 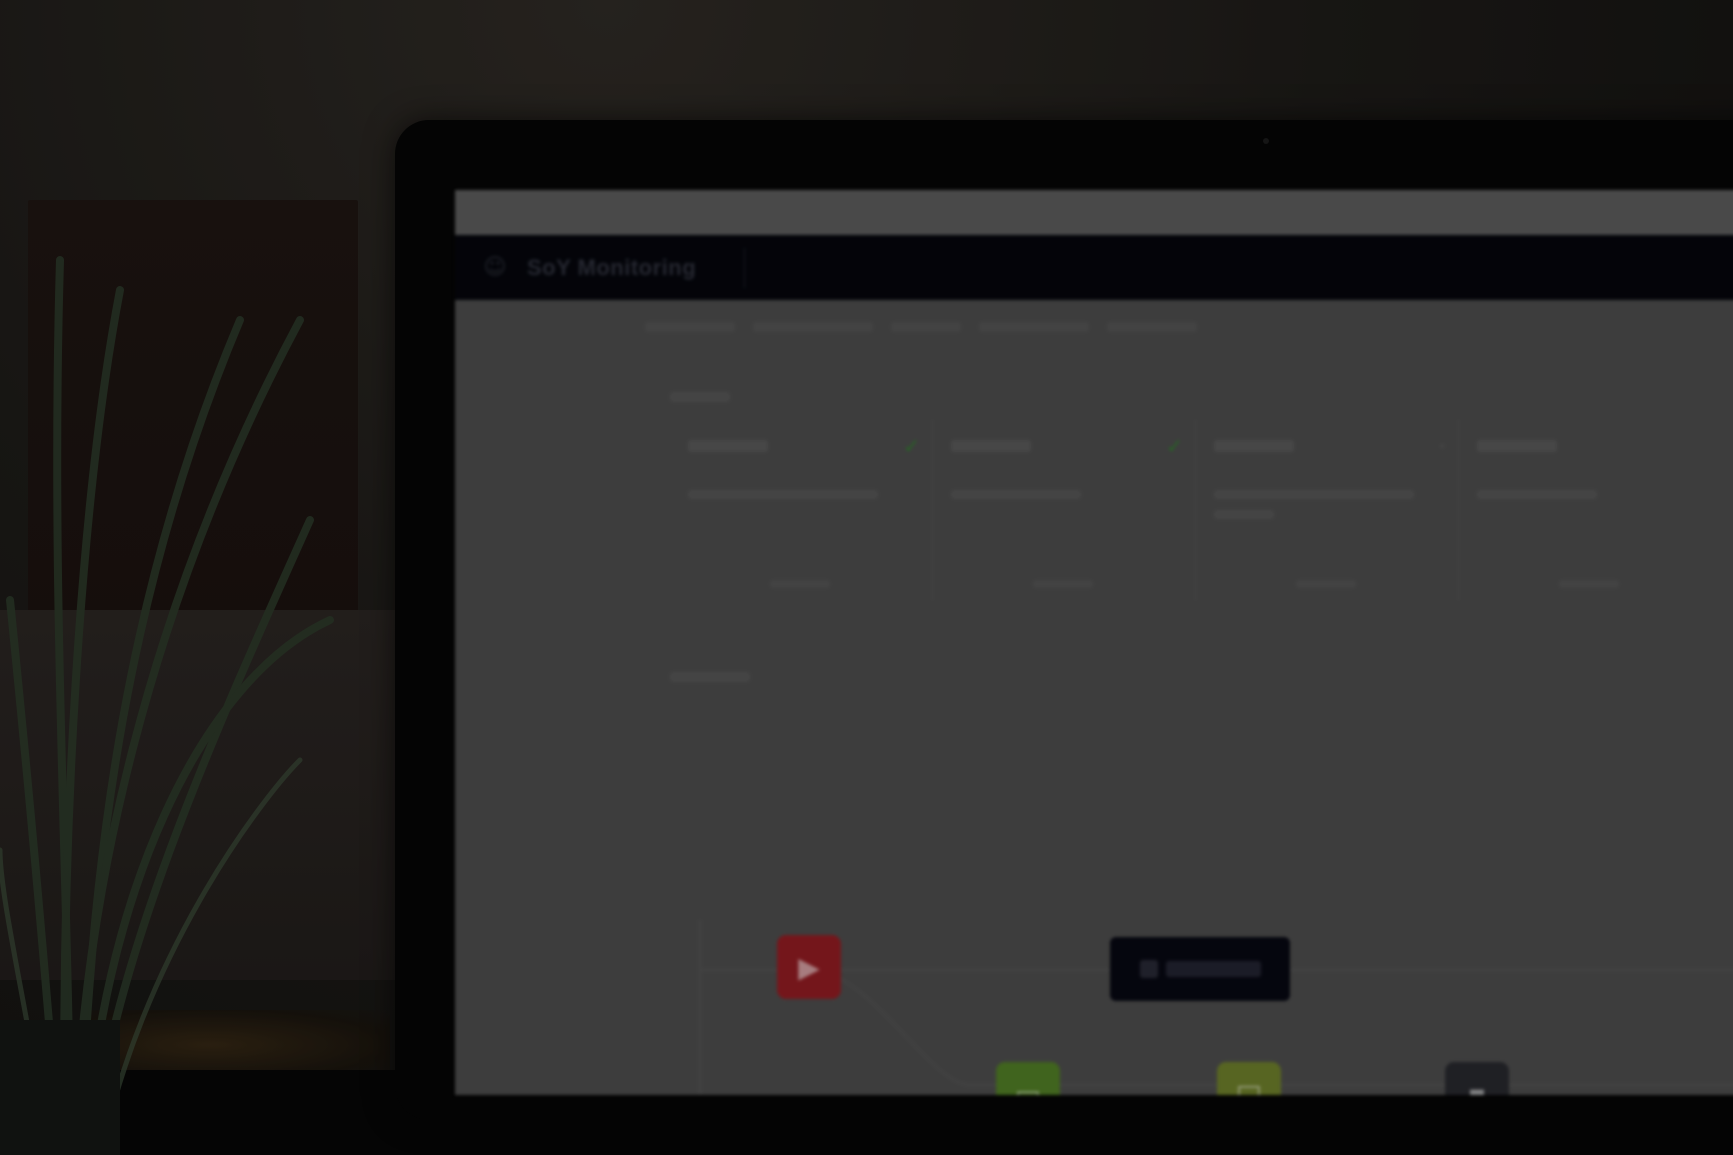 What do you see at coordinates (1249, 1086) in the screenshot?
I see `square-icon: □` at bounding box center [1249, 1086].